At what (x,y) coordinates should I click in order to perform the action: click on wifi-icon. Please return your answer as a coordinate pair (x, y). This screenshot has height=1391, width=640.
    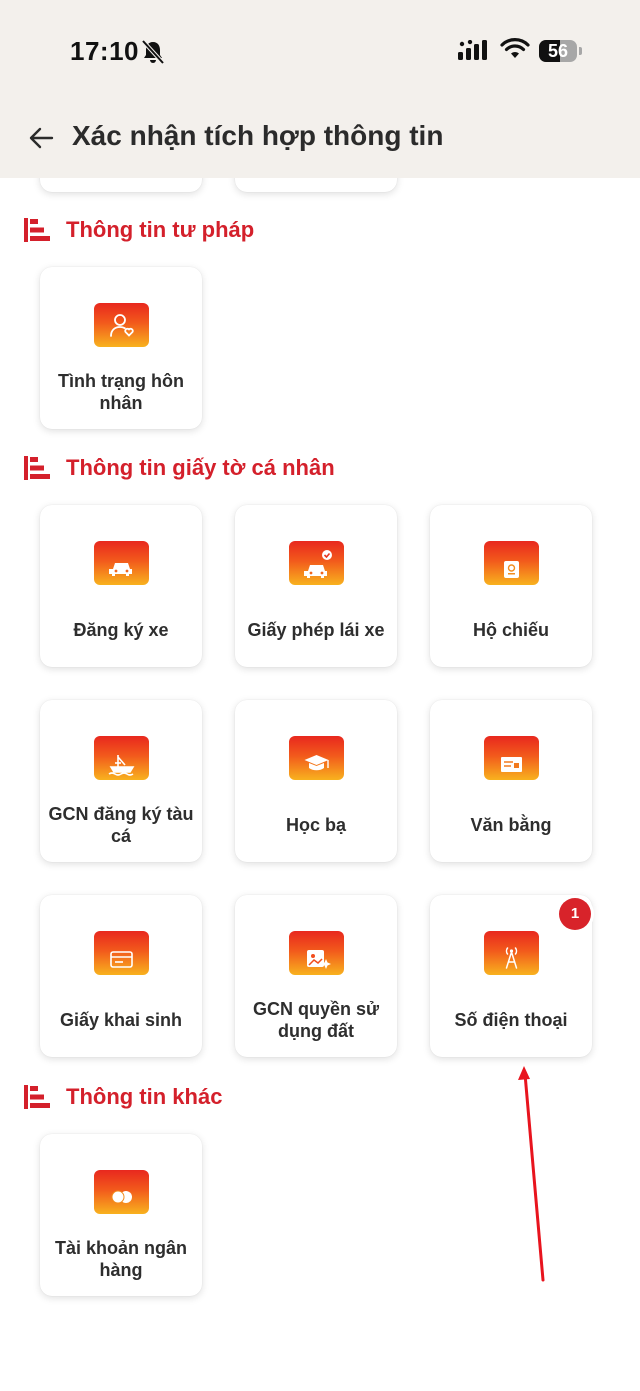
    Looking at the image, I should click on (515, 48).